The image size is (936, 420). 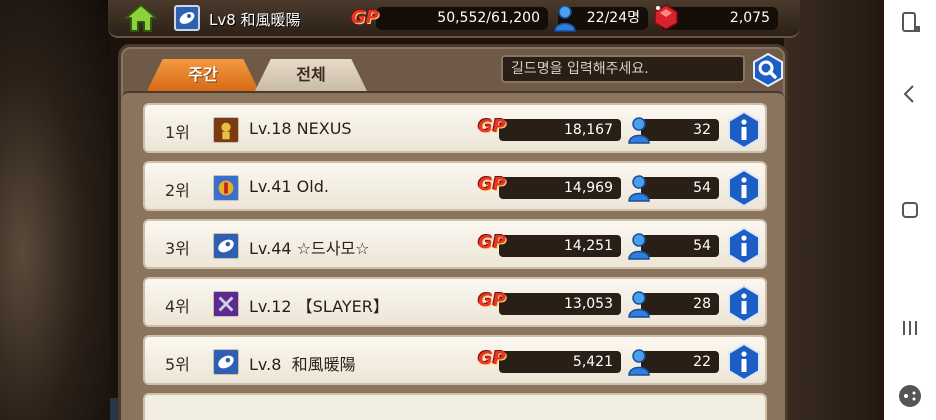 I want to click on guild-gp-value: 14,251, so click(x=560, y=246).